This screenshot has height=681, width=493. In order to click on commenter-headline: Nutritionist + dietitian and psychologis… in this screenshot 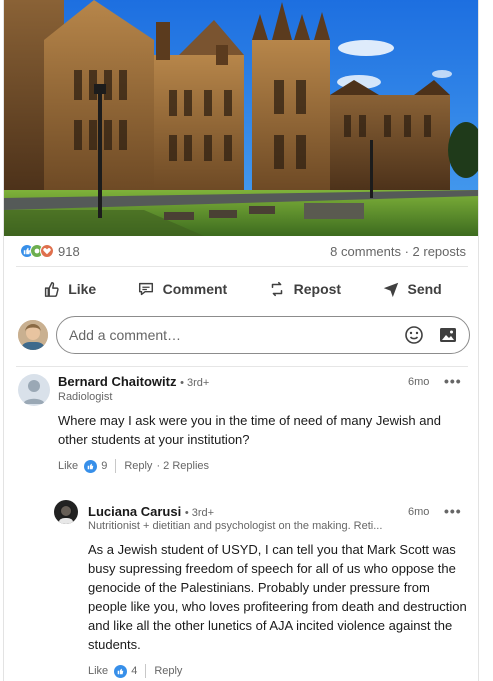, I will do `click(235, 526)`.